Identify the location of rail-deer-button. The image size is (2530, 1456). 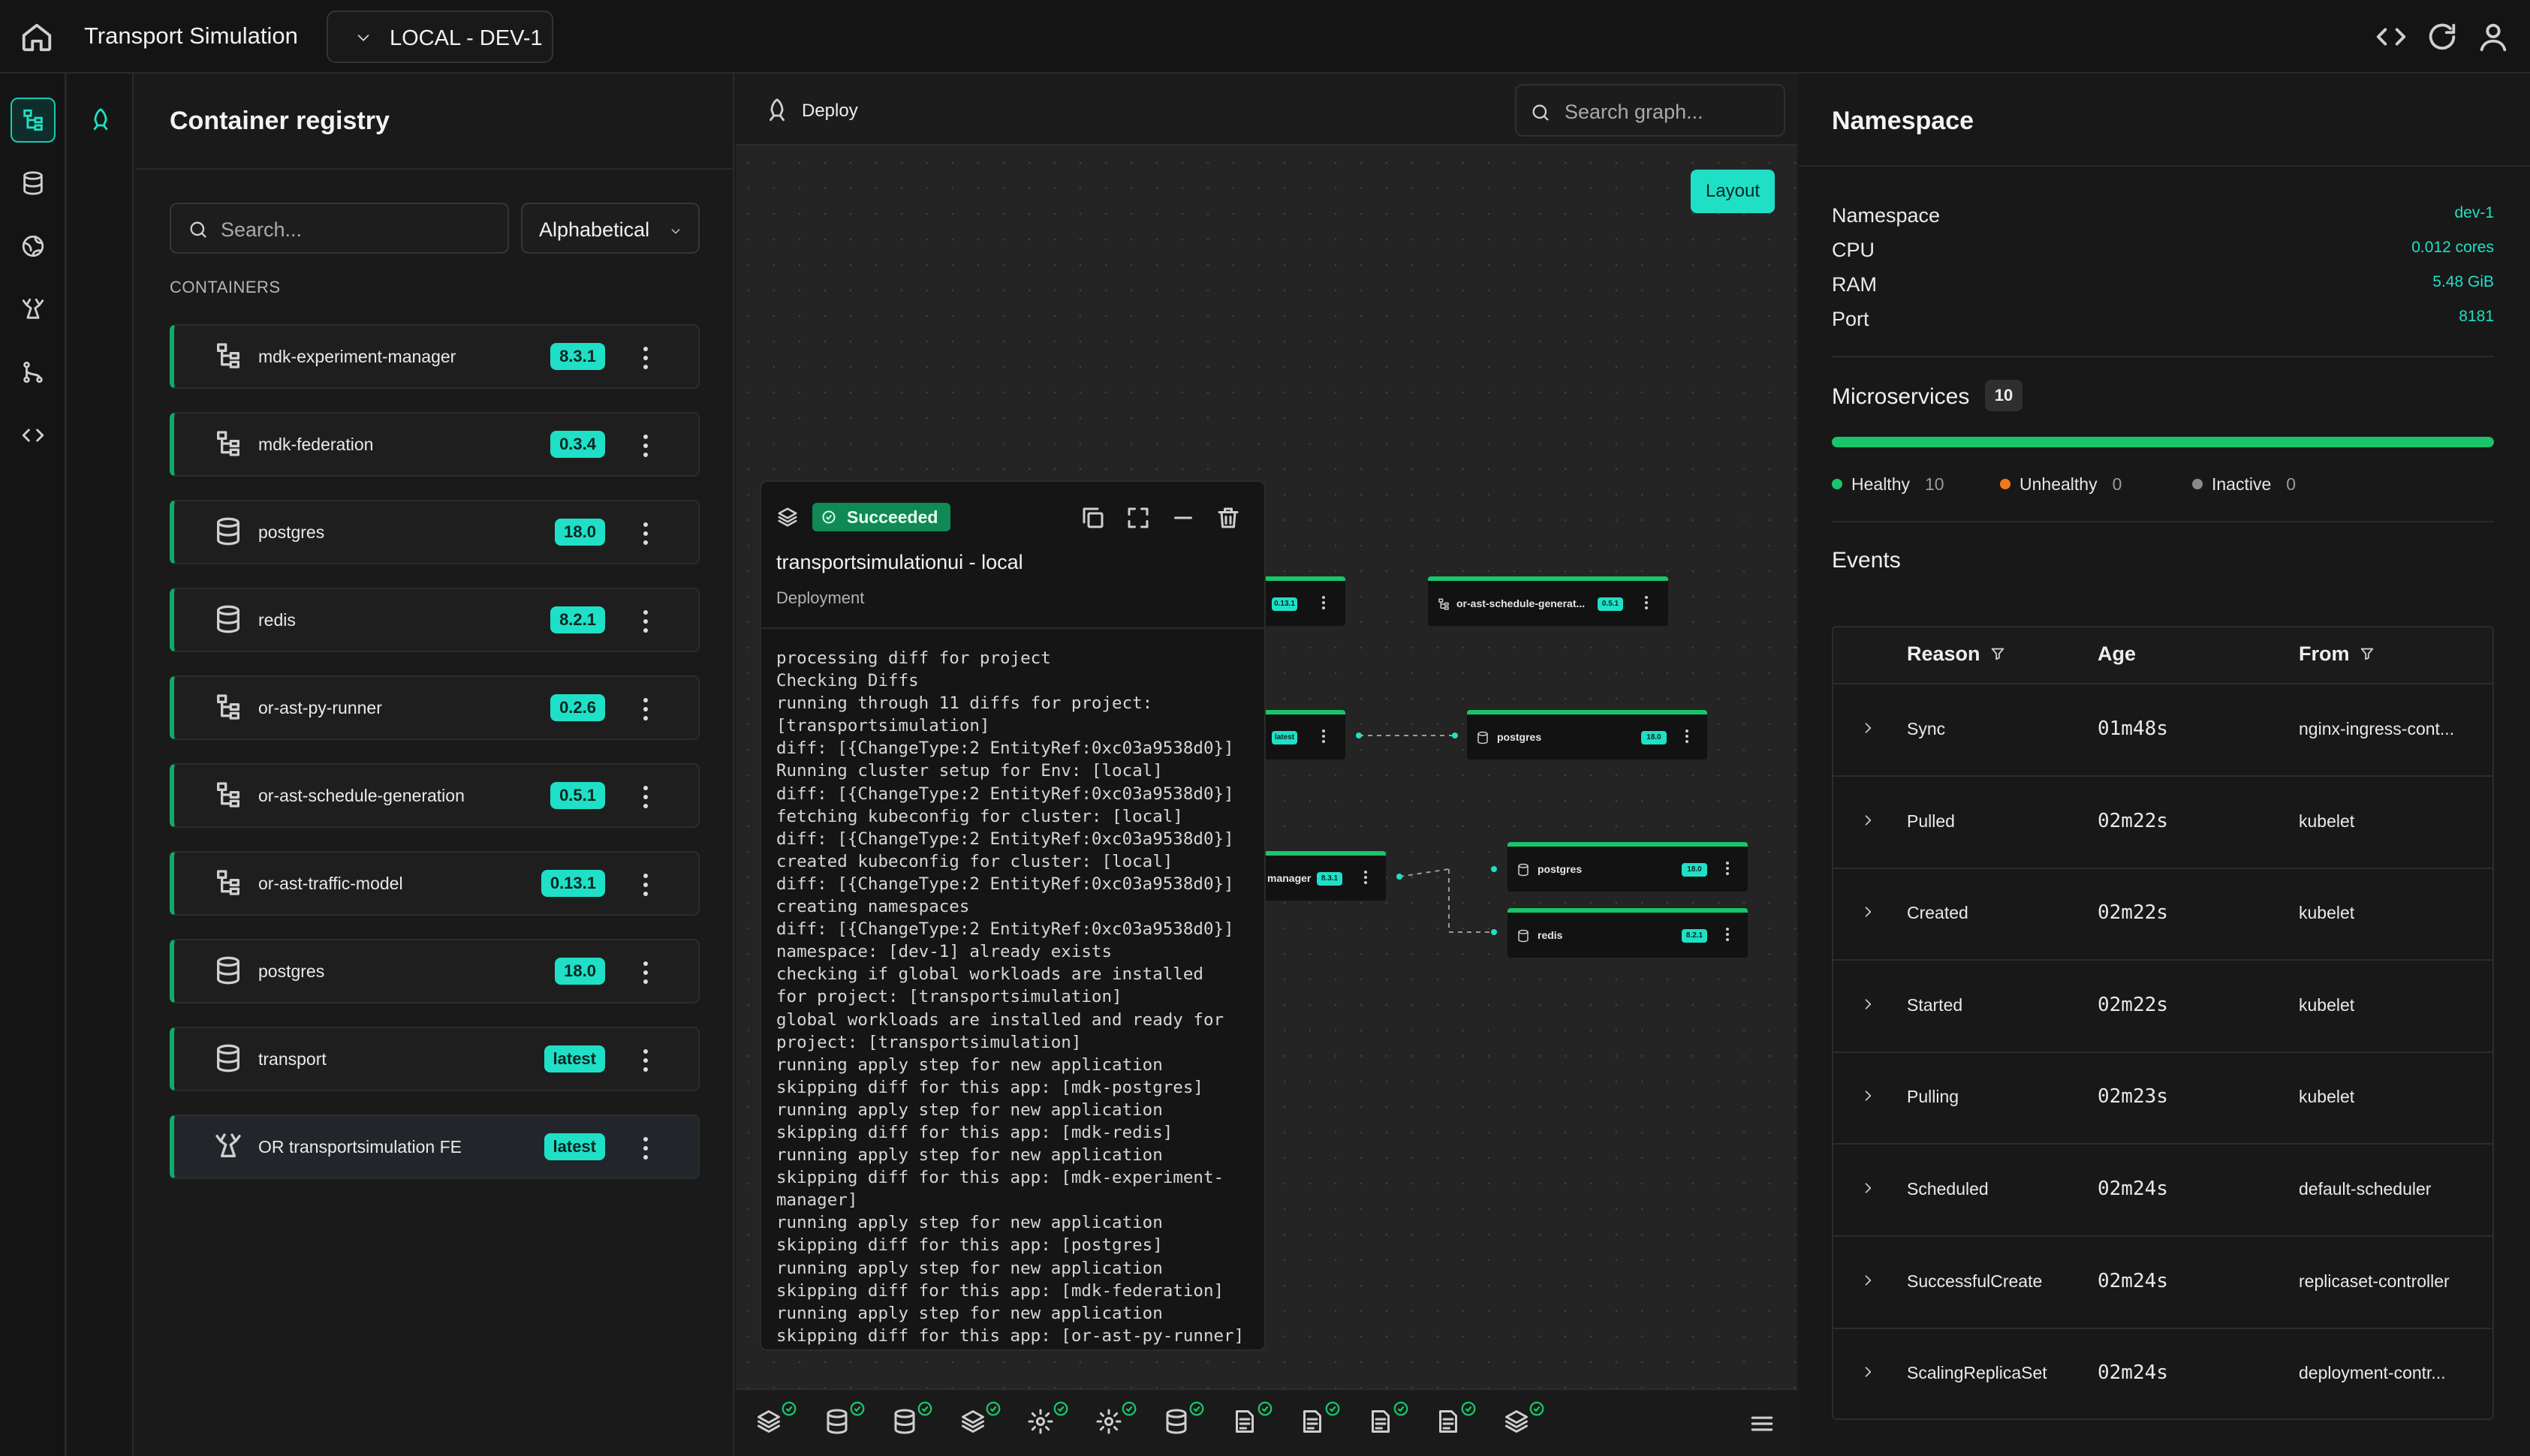
(34, 309).